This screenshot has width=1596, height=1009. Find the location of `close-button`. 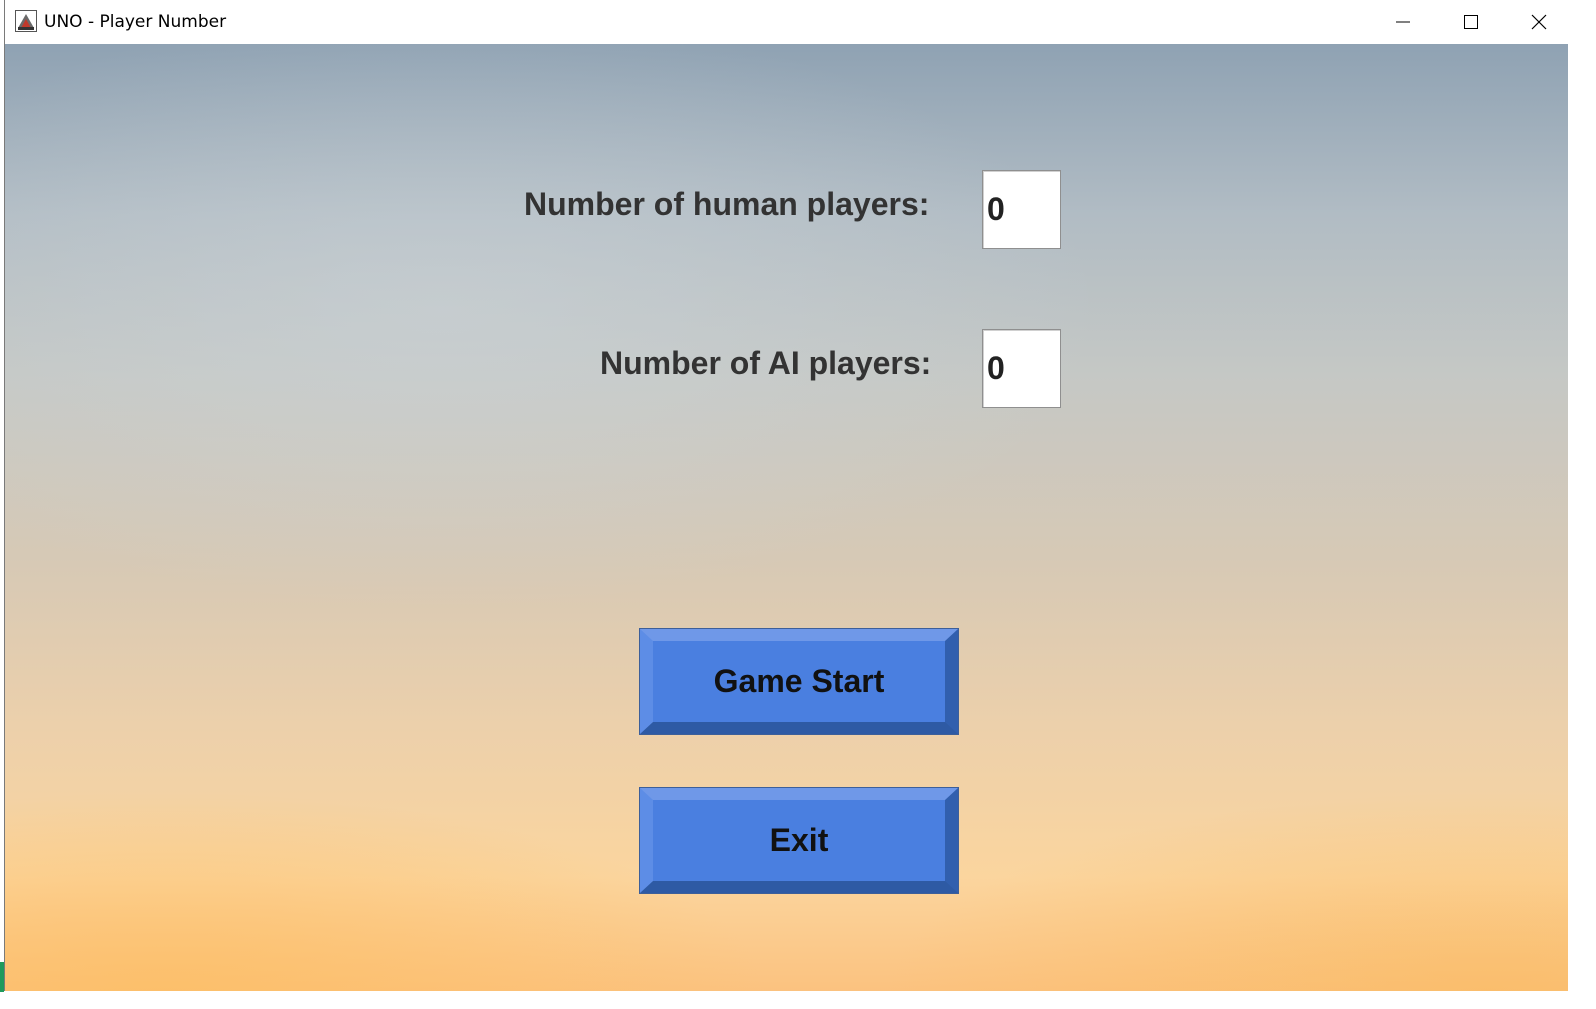

close-button is located at coordinates (1539, 22).